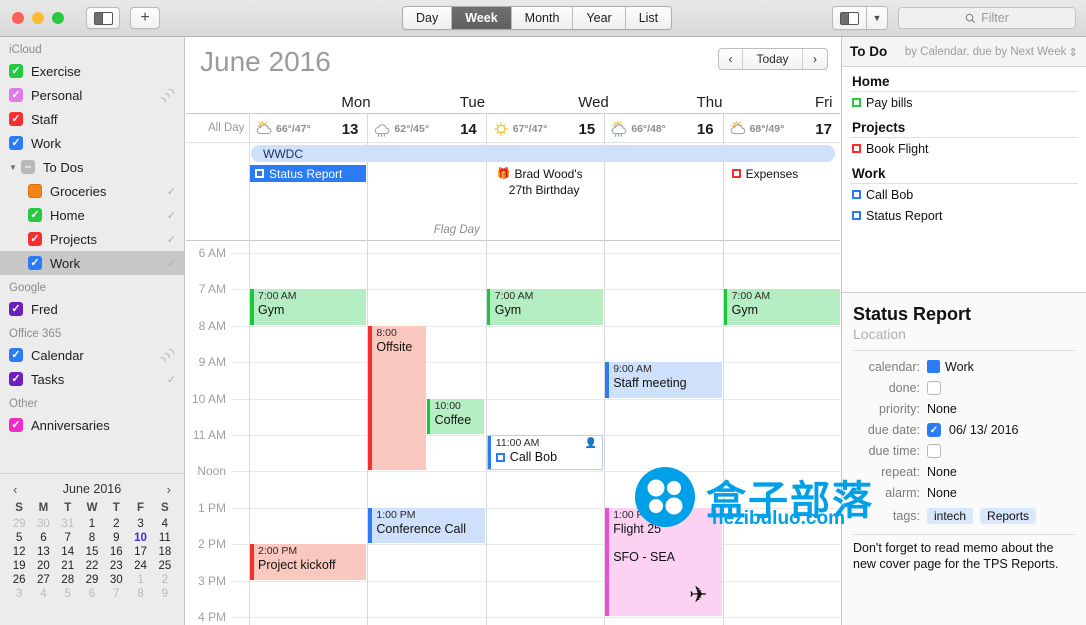 This screenshot has width=1086, height=625. What do you see at coordinates (19, 552) in the screenshot?
I see `mini-calendar-day: 12` at bounding box center [19, 552].